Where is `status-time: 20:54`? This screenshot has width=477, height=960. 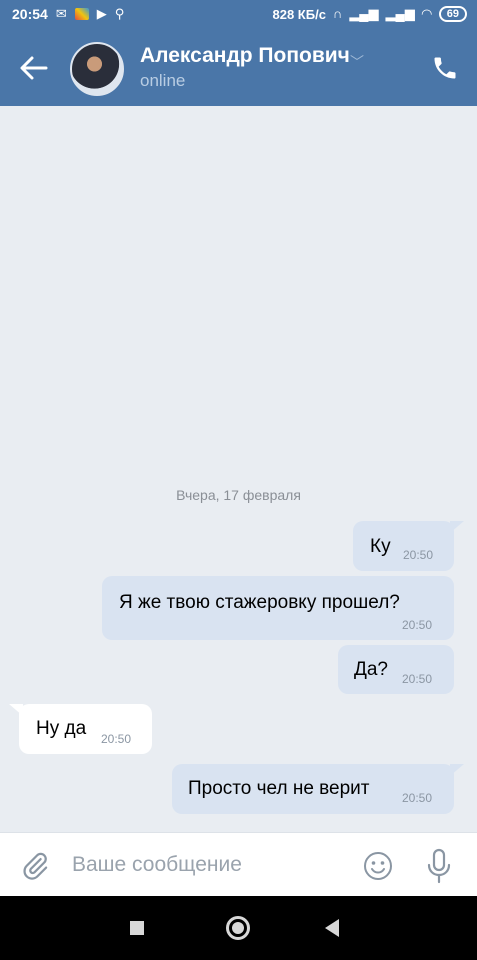
status-time: 20:54 is located at coordinates (30, 14).